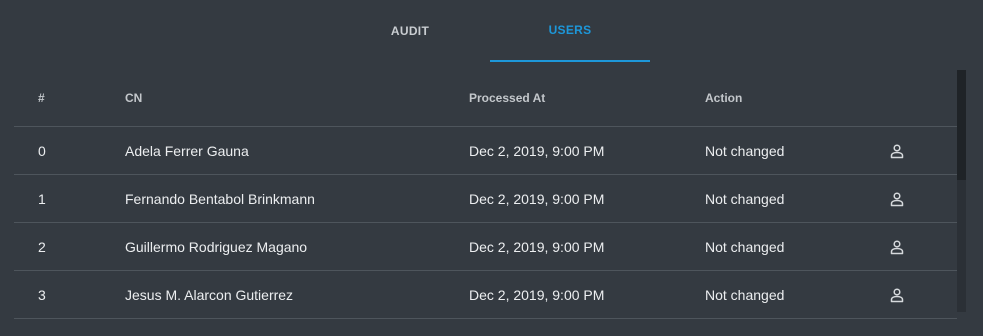 Image resolution: width=983 pixels, height=336 pixels. I want to click on row-index: 3, so click(69, 294).